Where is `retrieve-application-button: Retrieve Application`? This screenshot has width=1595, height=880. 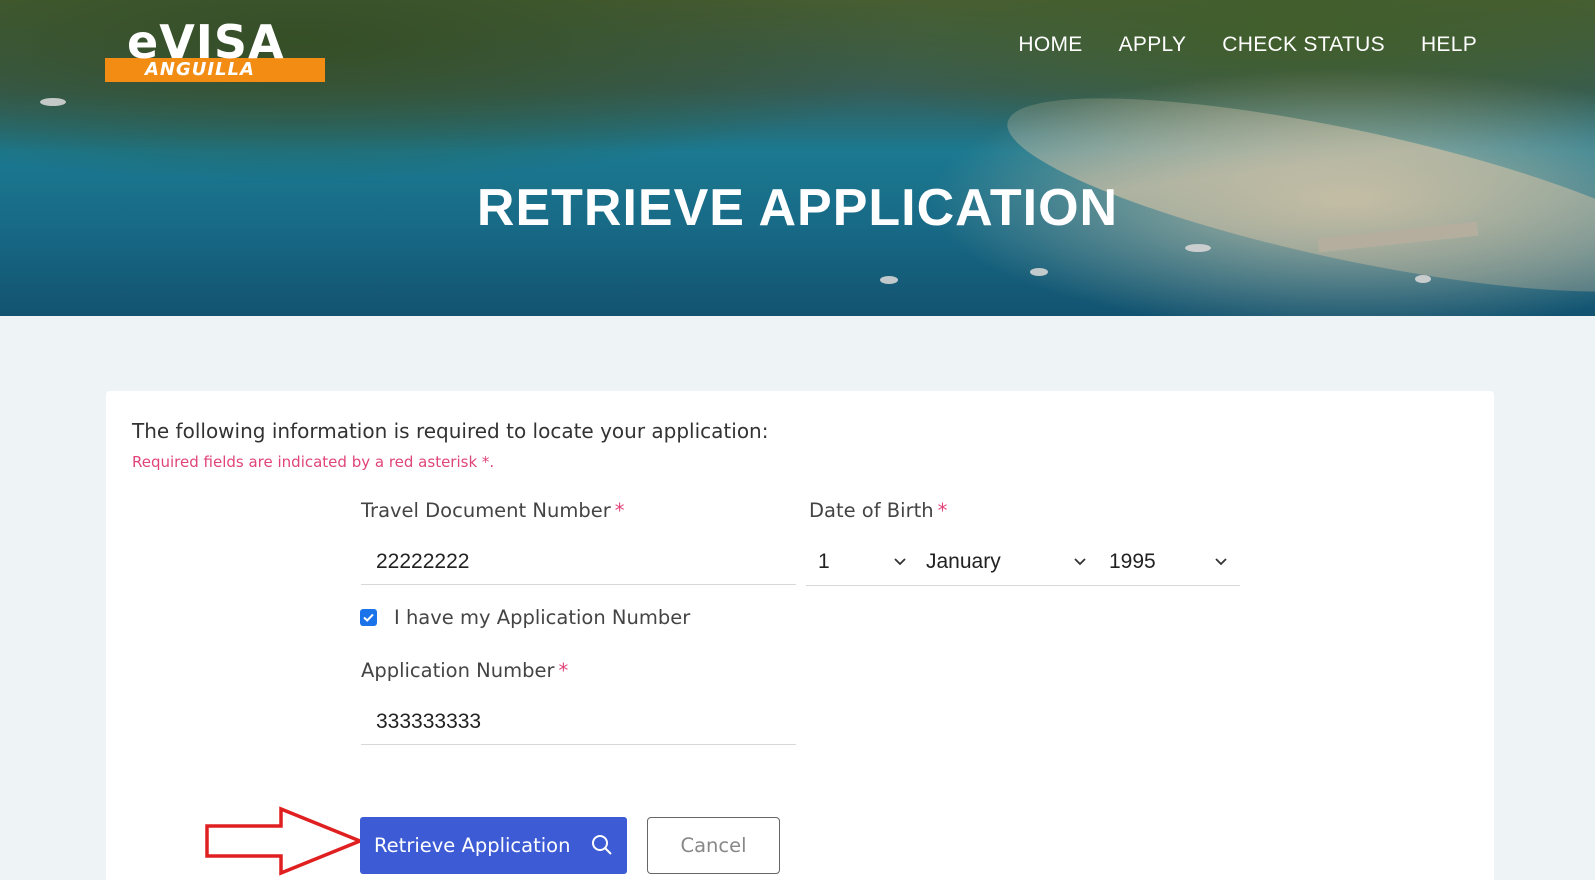 retrieve-application-button: Retrieve Application is located at coordinates (493, 845).